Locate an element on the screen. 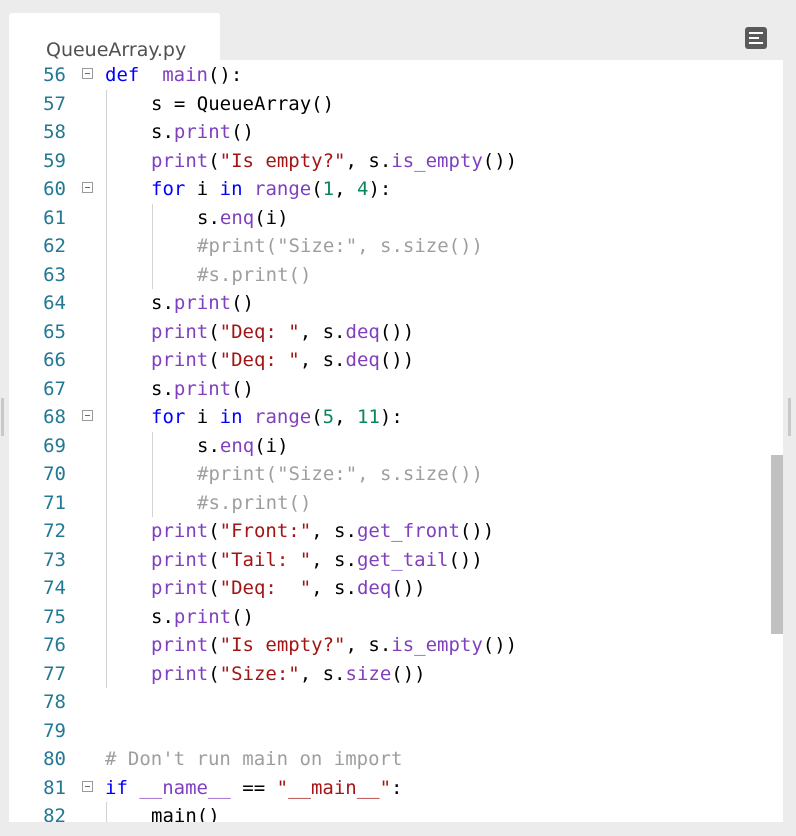  code-text: def main(): is located at coordinates (173, 75).